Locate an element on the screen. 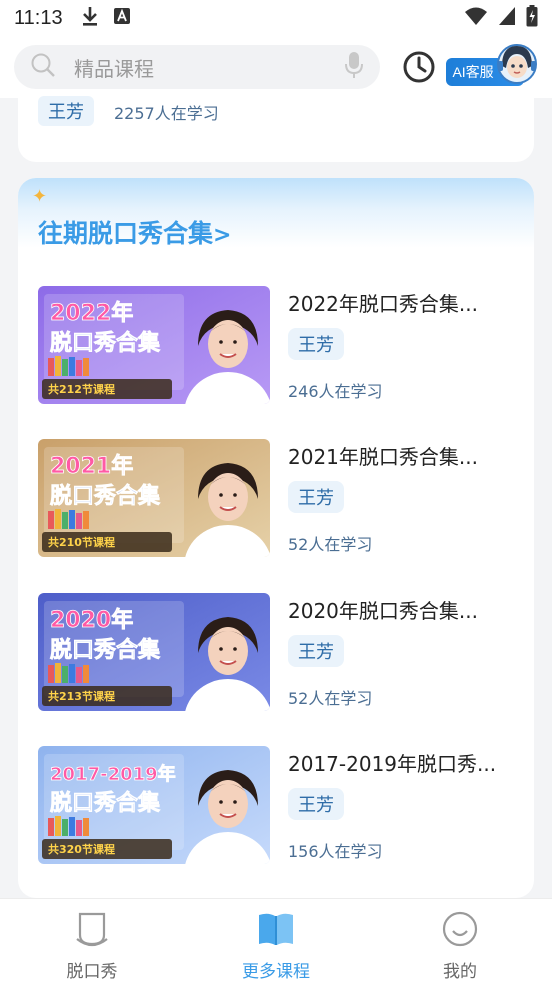 The width and height of the screenshot is (552, 983). section-title-link: 往期脱口秀合集> is located at coordinates (134, 232).